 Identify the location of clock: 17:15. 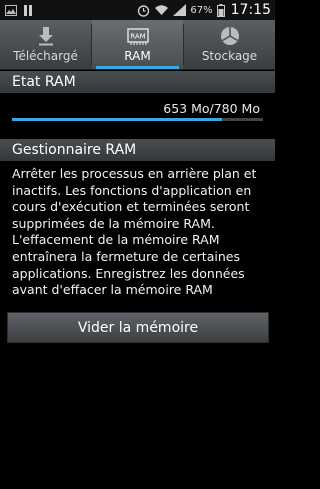
(250, 10).